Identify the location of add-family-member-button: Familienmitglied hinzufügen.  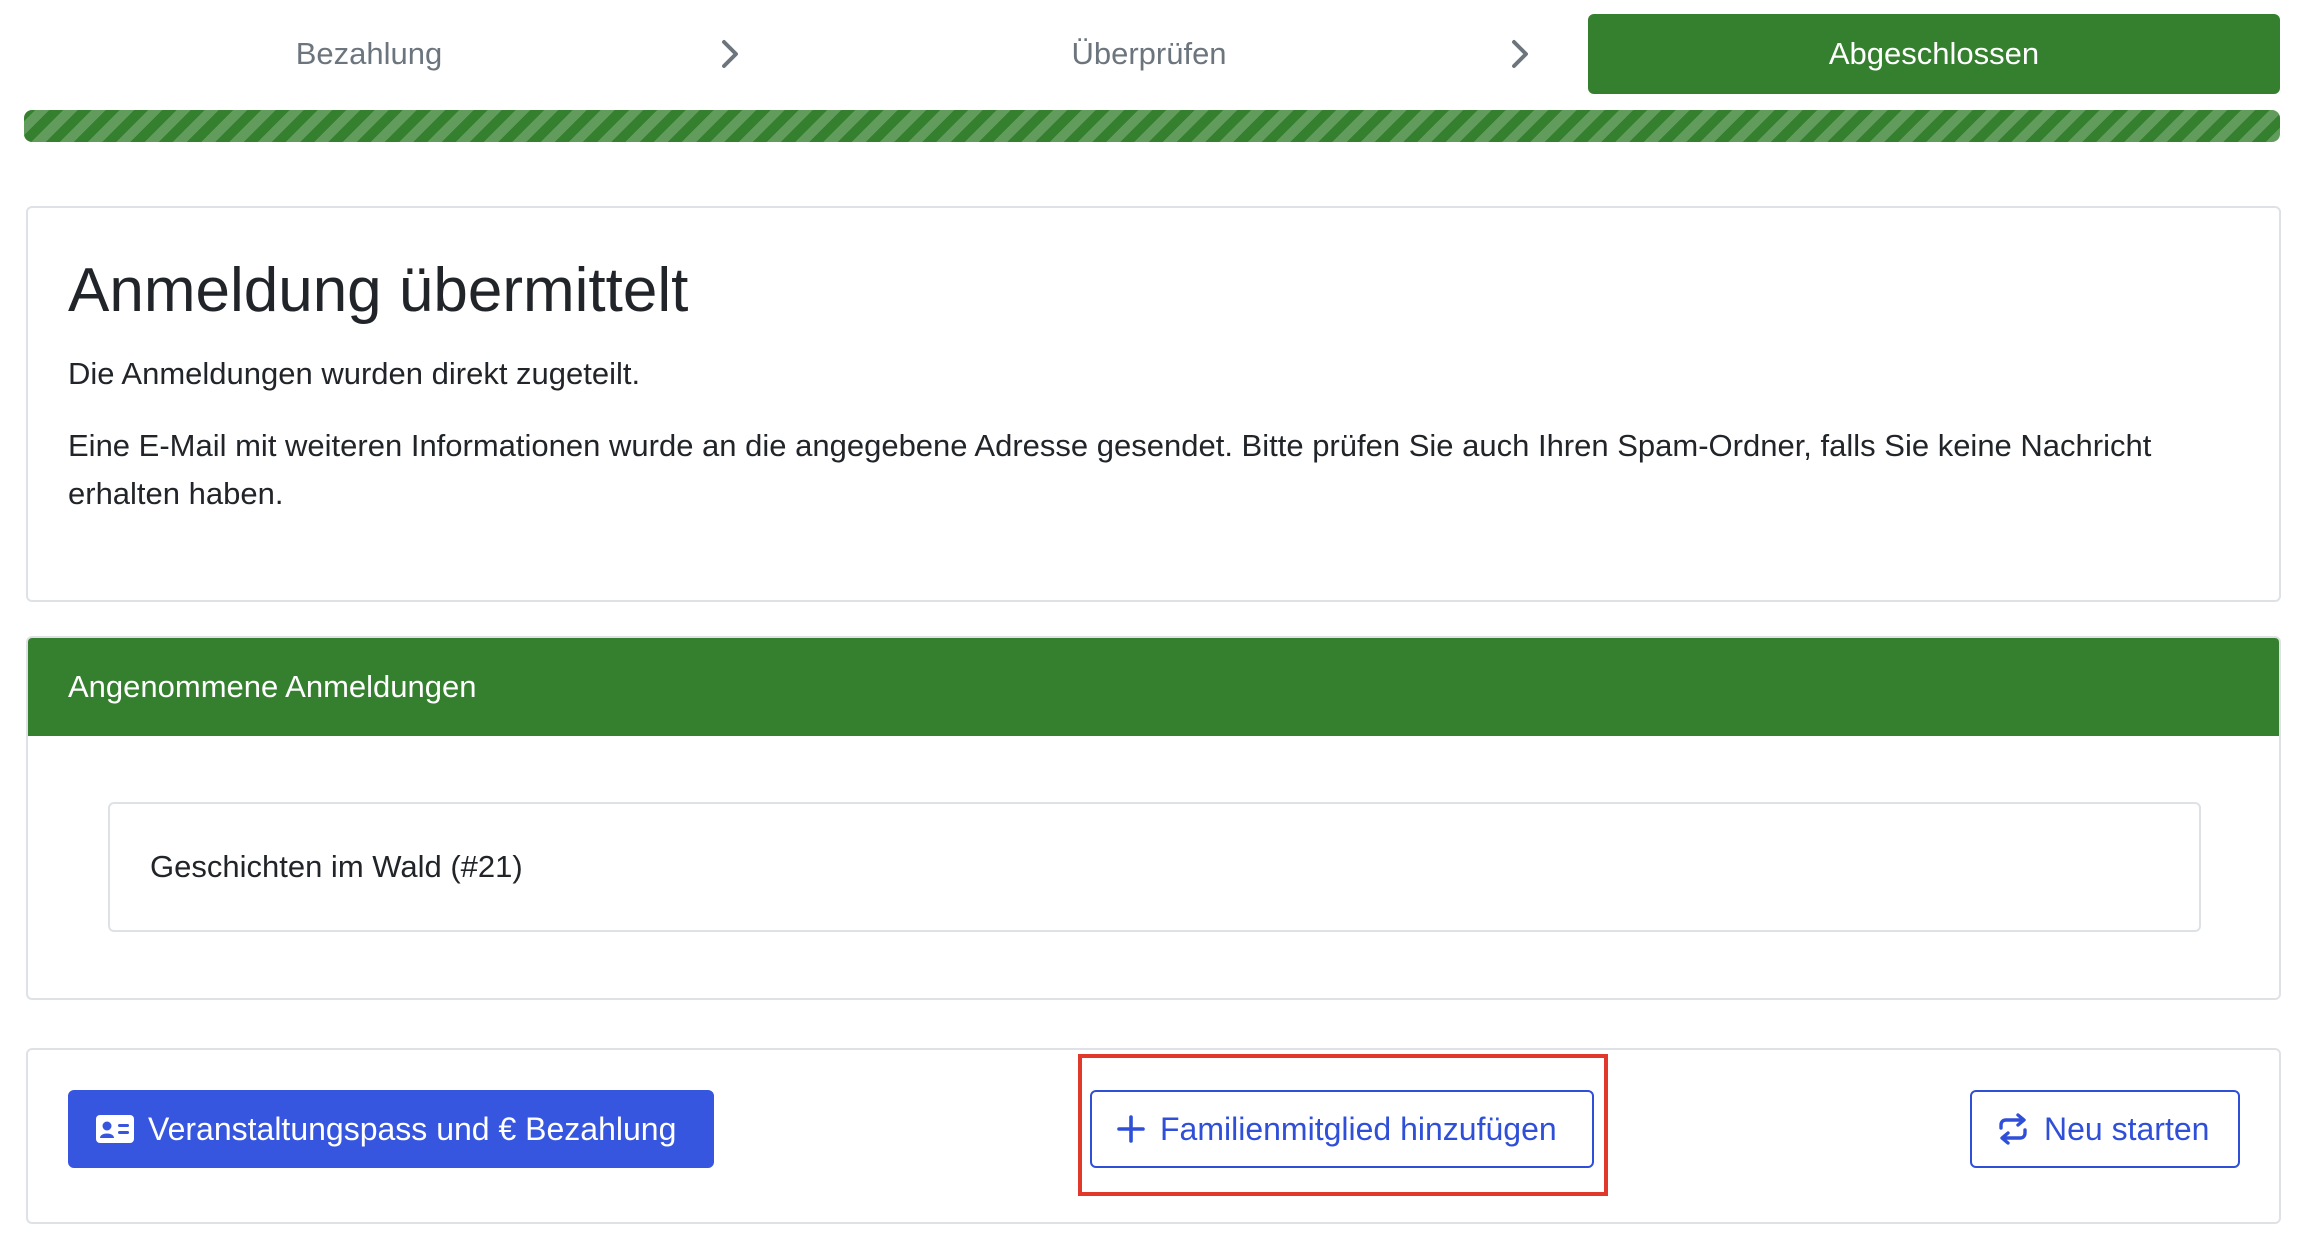
(1342, 1129).